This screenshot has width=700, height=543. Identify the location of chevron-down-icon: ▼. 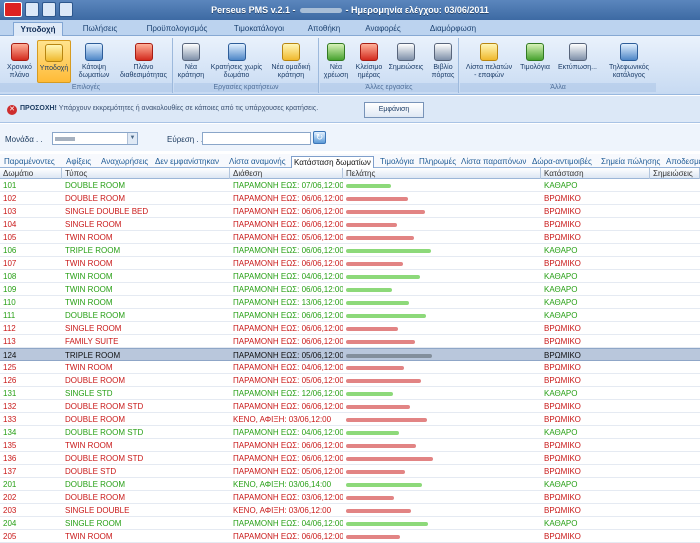
(132, 138).